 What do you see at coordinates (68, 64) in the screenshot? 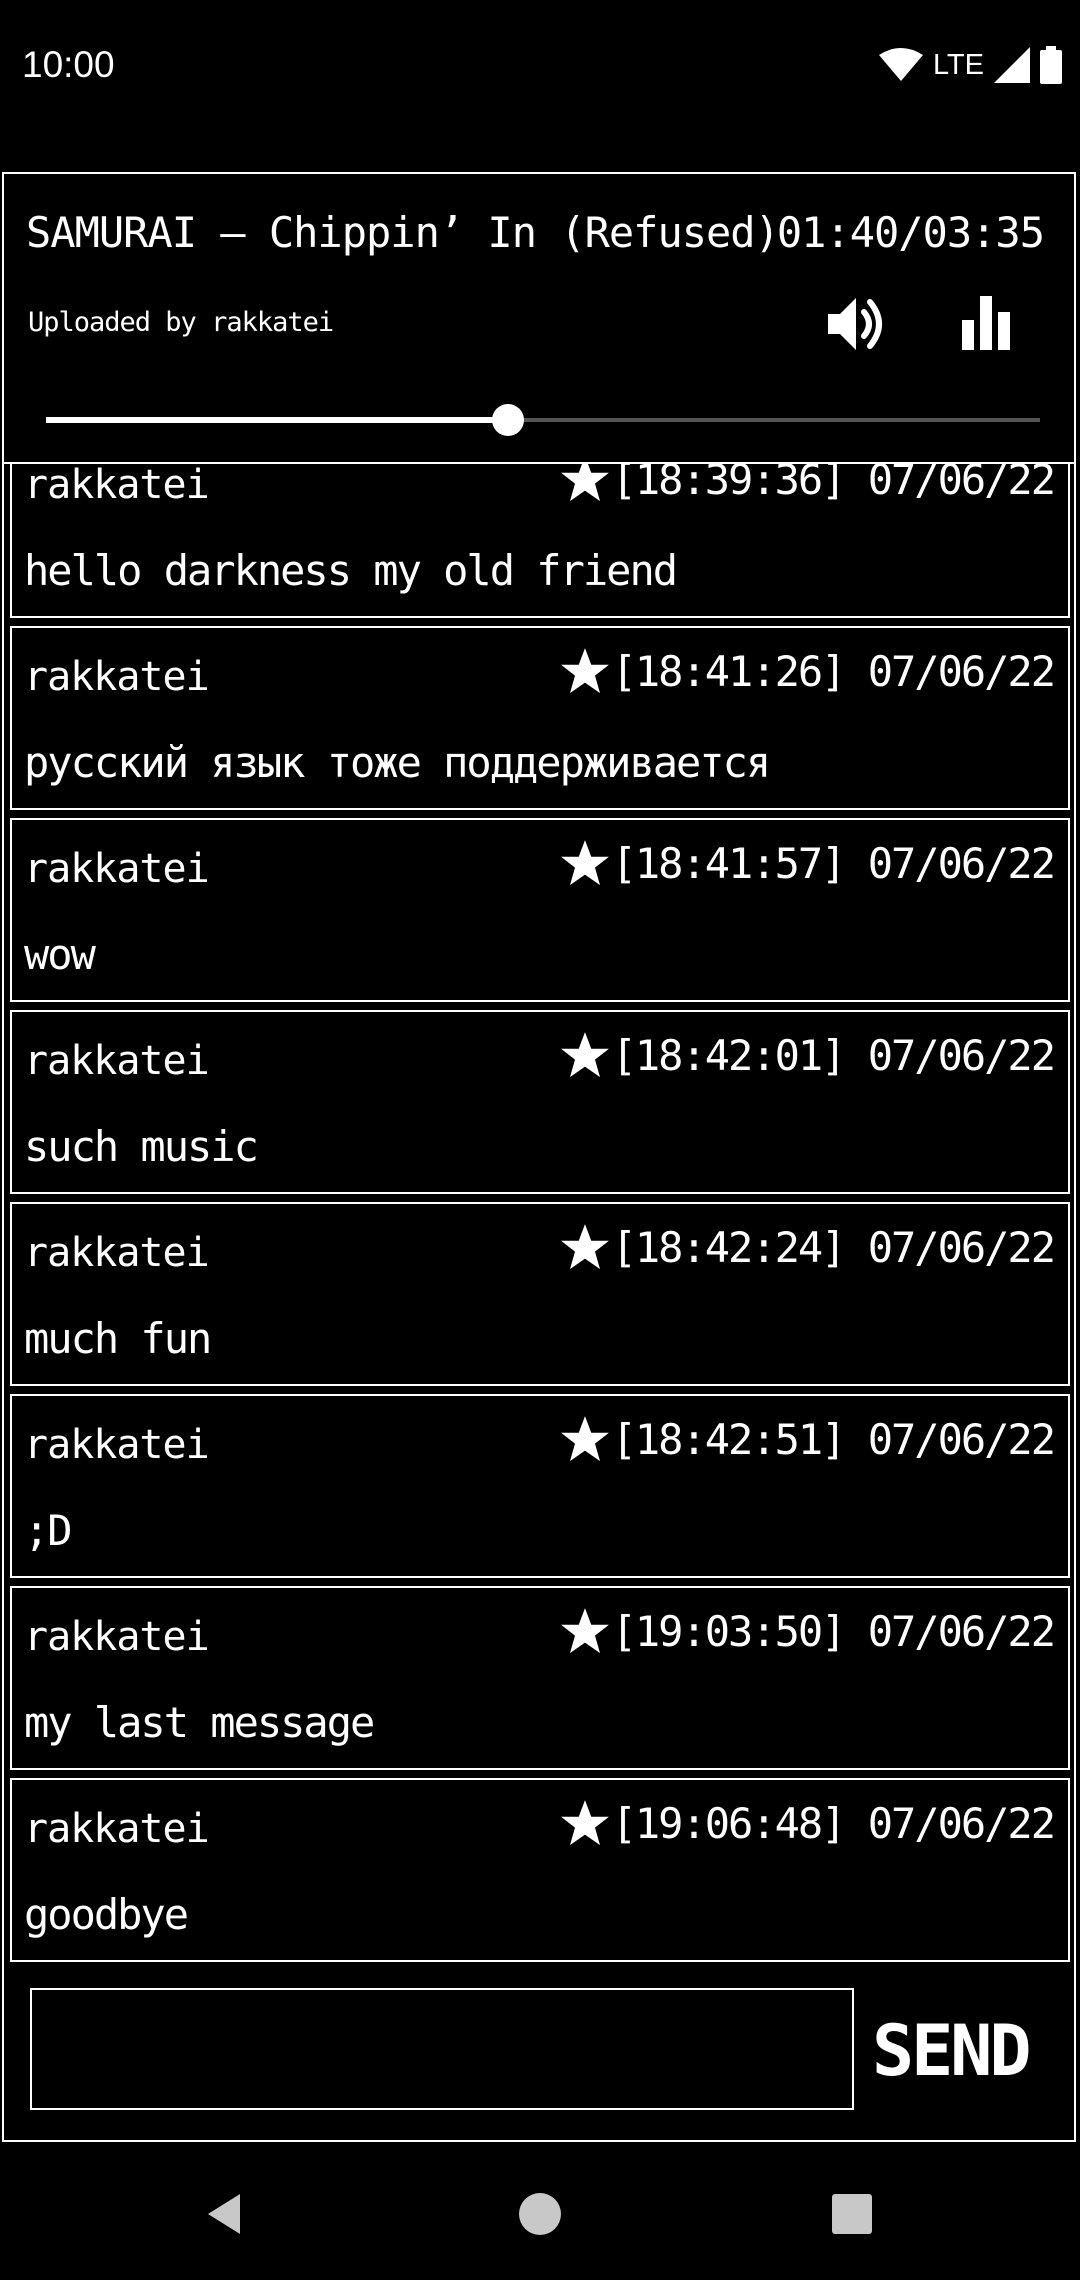
I see `status-time: 10:00` at bounding box center [68, 64].